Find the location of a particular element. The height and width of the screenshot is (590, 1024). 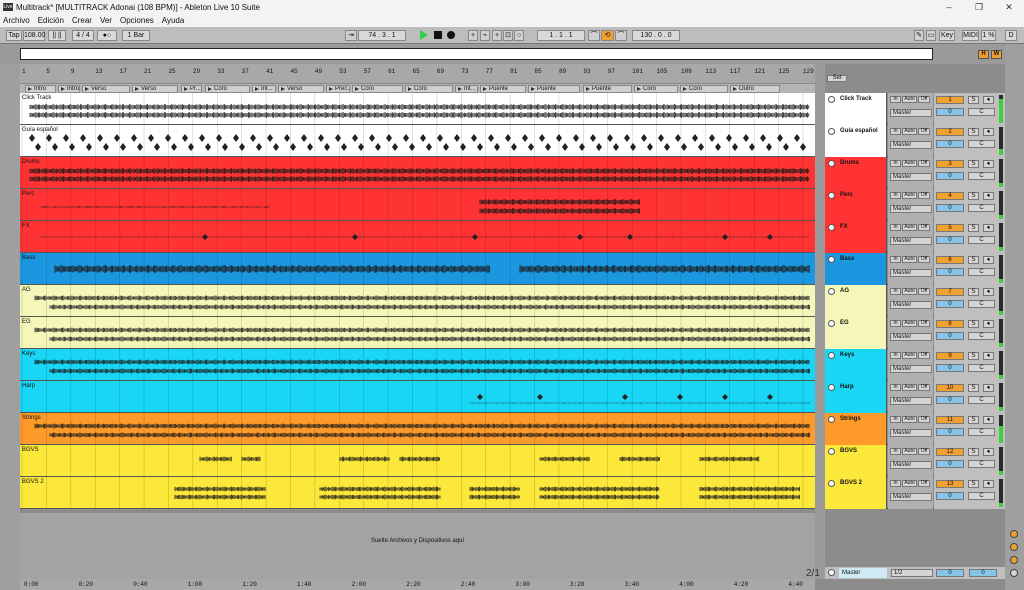

tempo-field: 108.00 is located at coordinates (34, 35).